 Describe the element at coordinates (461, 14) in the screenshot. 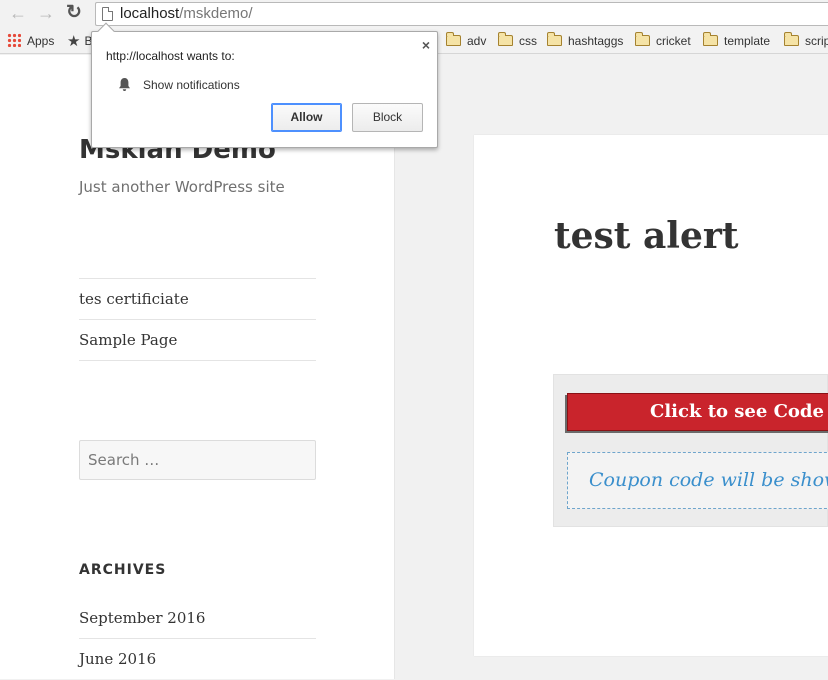

I see `omnibox: localhost/mskdemo/` at that location.